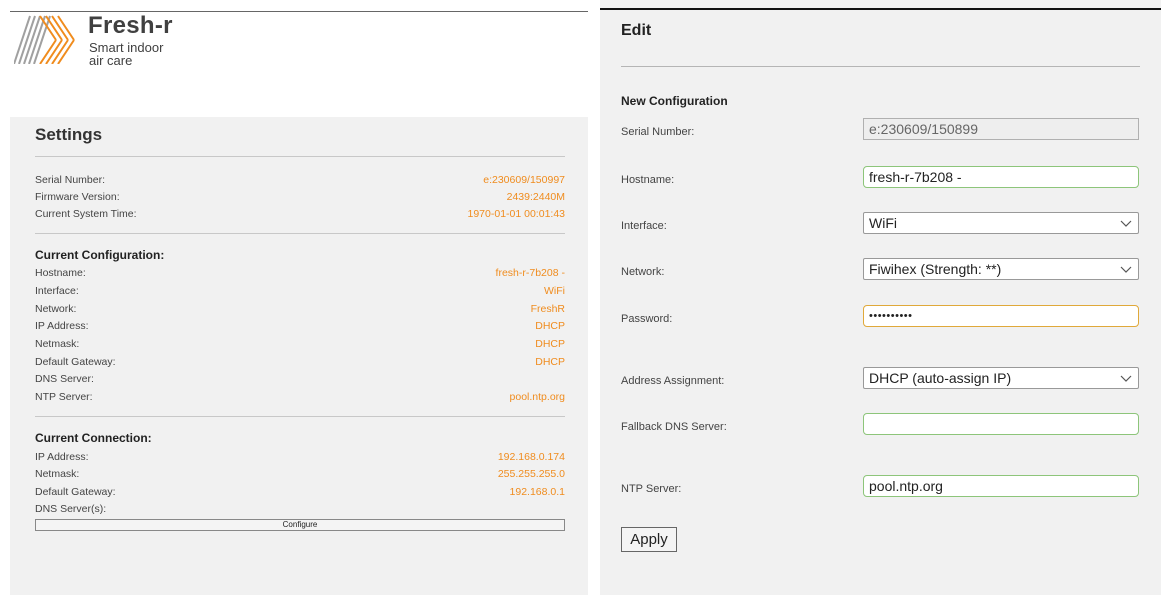 The width and height of the screenshot is (1161, 595). What do you see at coordinates (530, 273) in the screenshot?
I see `config-value: fresh-r-7b208 -` at bounding box center [530, 273].